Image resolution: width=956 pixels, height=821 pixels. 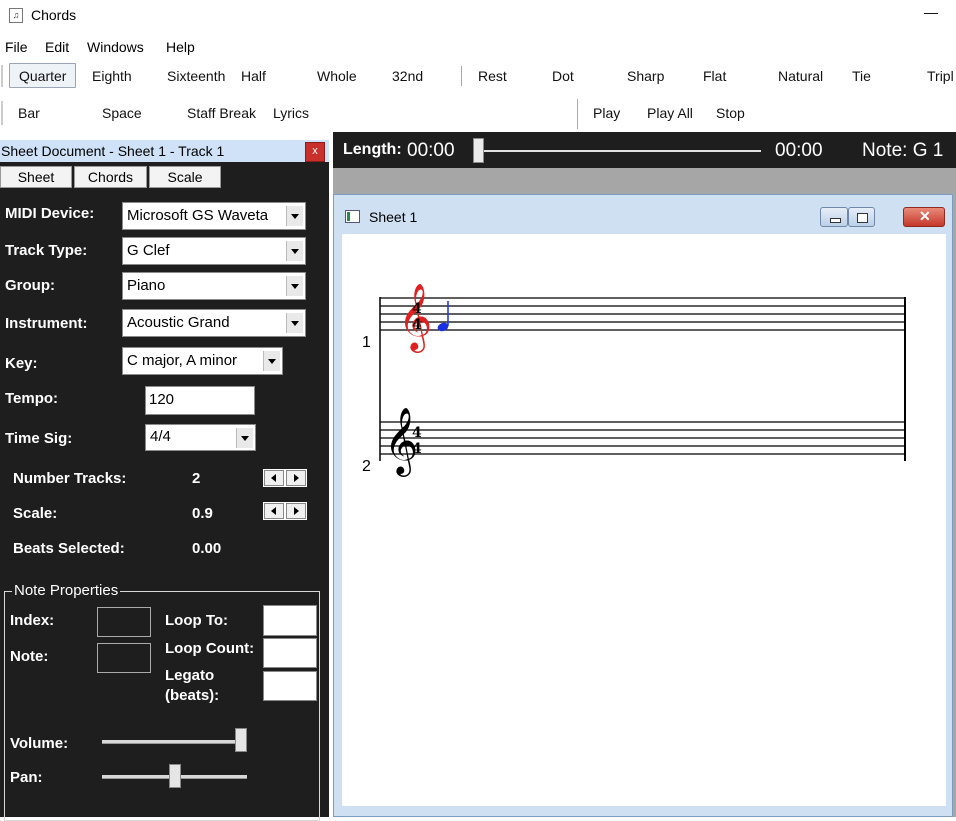 What do you see at coordinates (366, 342) in the screenshot?
I see `track-number-1: 1` at bounding box center [366, 342].